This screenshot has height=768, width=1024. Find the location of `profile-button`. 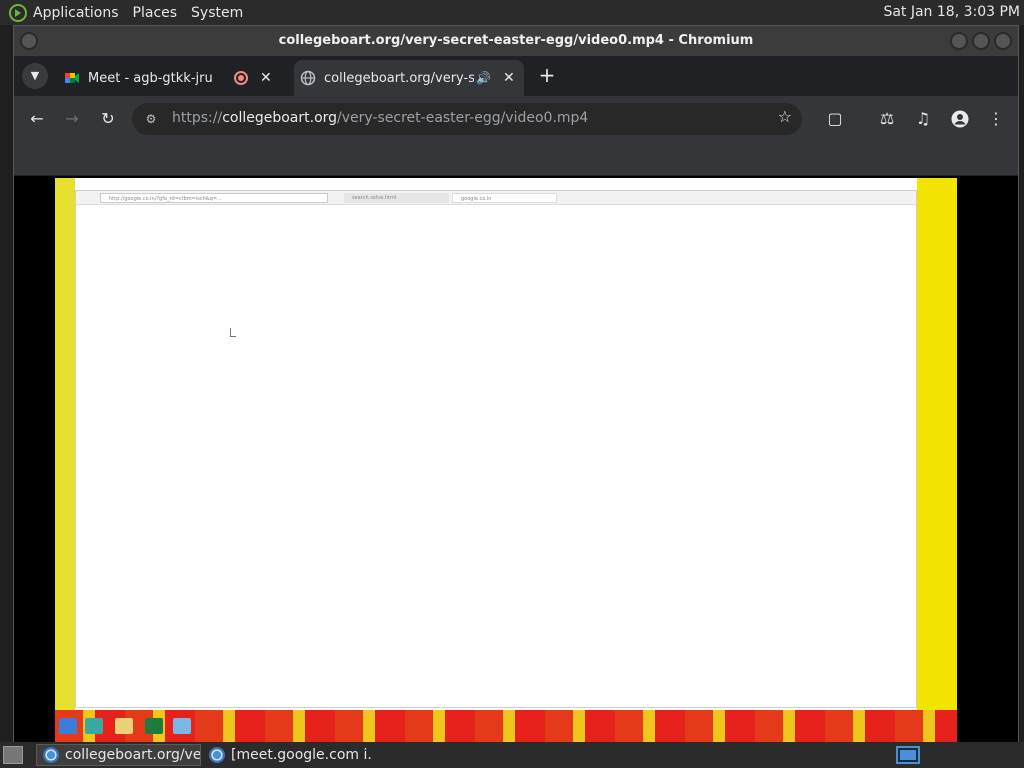

profile-button is located at coordinates (960, 119).